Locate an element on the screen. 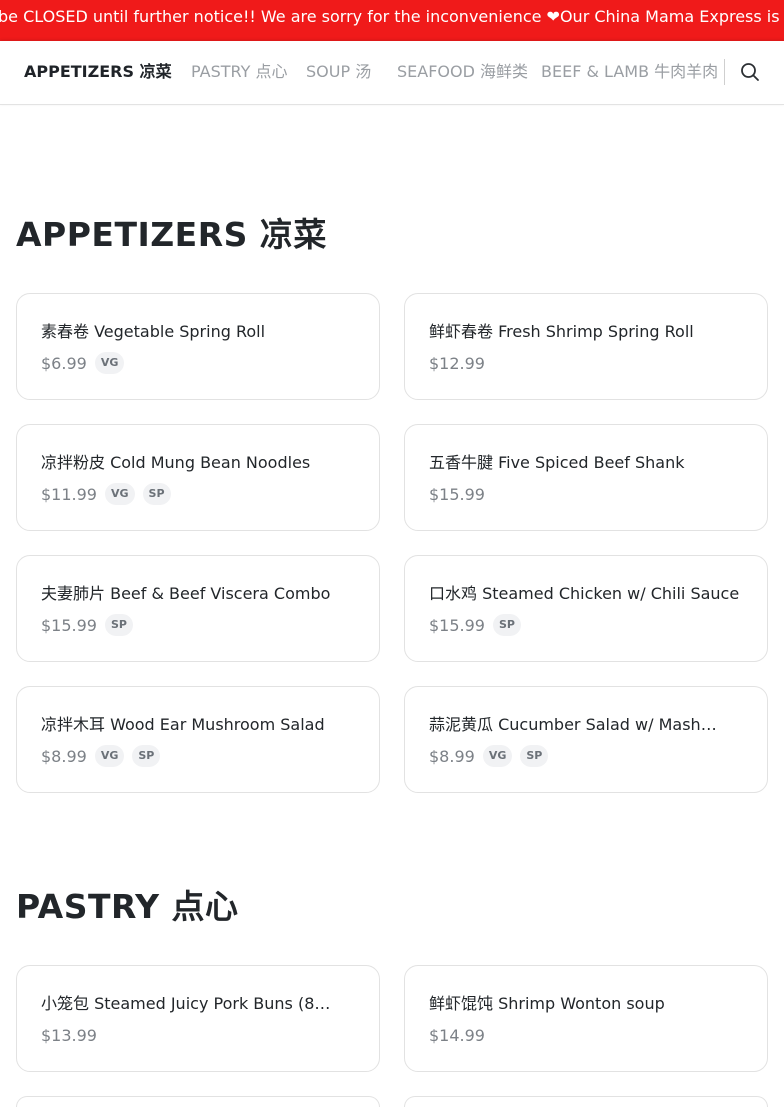 This screenshot has height=1107, width=784. menu-item-meta: $13.99 is located at coordinates (69, 1035).